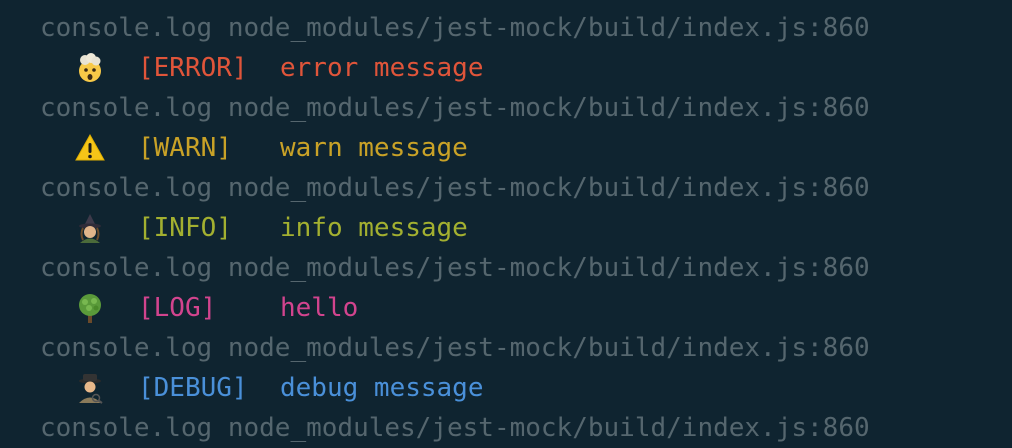  I want to click on log-message: info message, so click(374, 228).